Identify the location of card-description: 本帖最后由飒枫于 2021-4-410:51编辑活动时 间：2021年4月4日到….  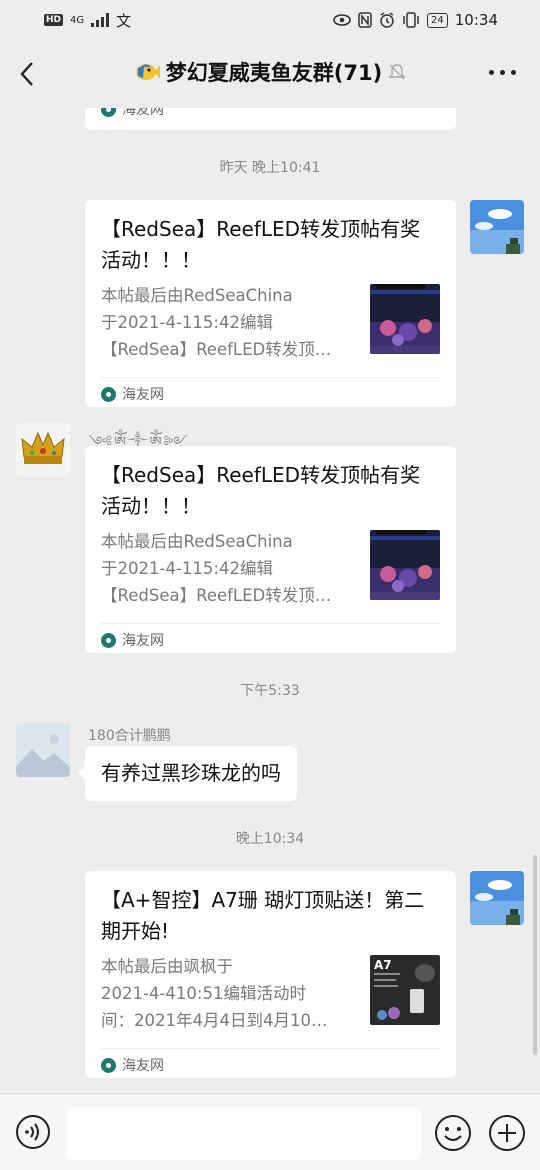
(214, 993).